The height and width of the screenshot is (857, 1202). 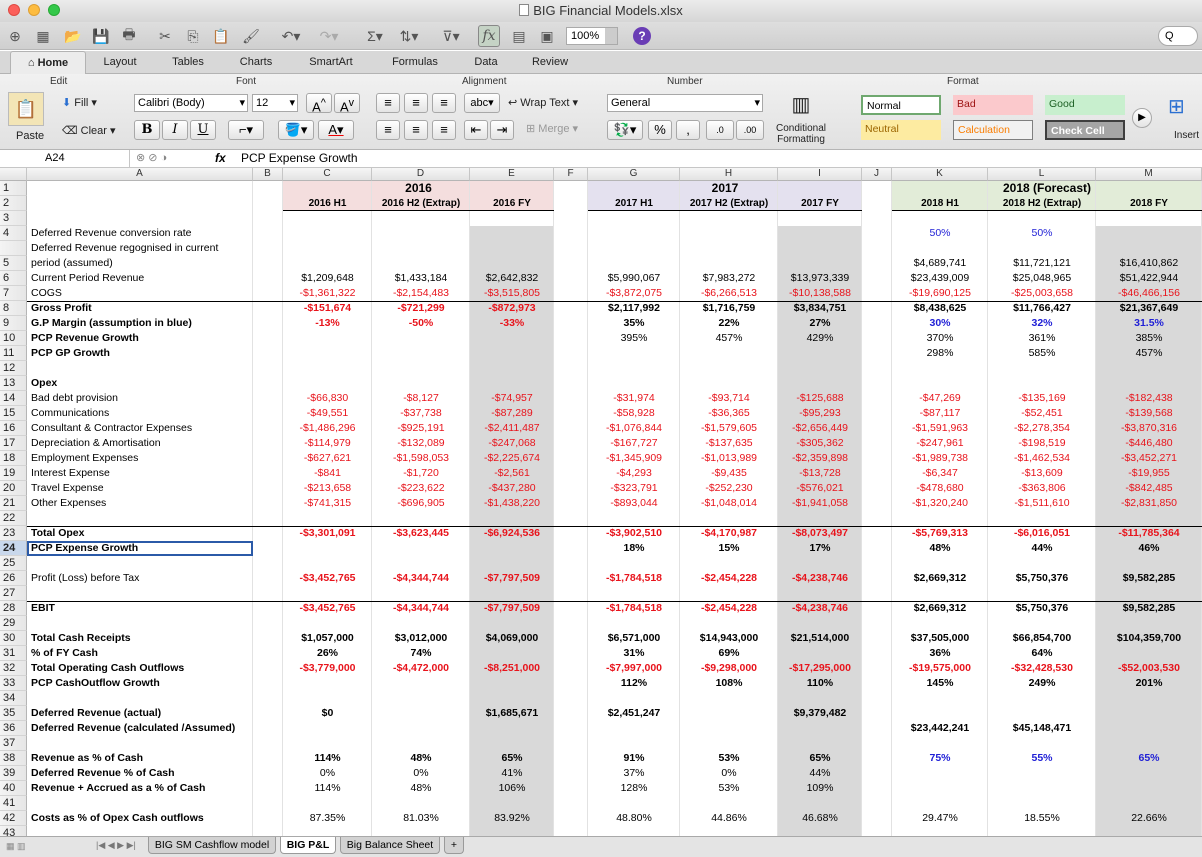 What do you see at coordinates (13, 368) in the screenshot?
I see `row-header: 12` at bounding box center [13, 368].